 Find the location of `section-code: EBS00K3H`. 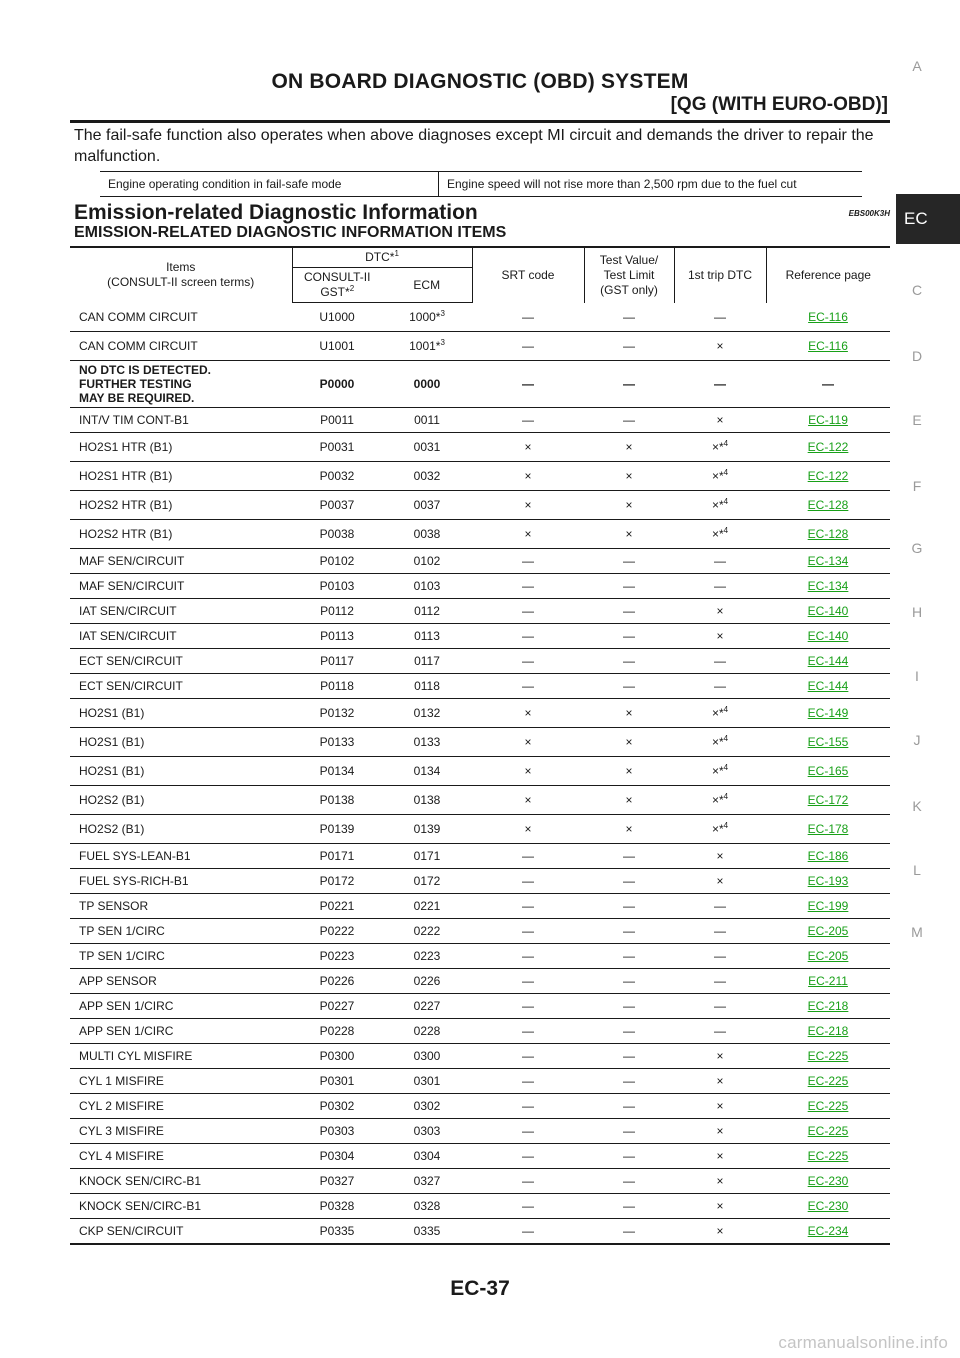

section-code: EBS00K3H is located at coordinates (869, 213).